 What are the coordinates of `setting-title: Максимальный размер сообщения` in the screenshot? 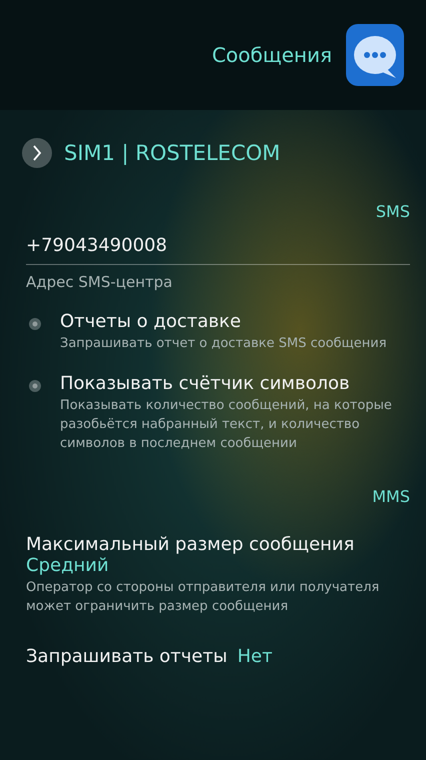 It's located at (220, 544).